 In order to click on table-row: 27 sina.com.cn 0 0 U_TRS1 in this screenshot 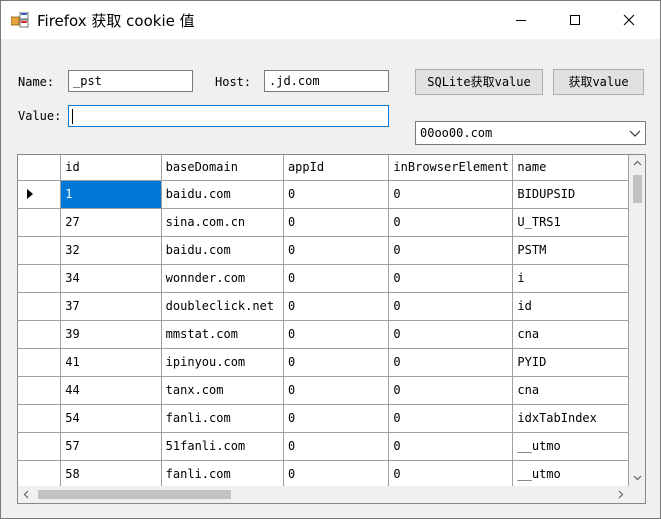, I will do `click(323, 222)`.